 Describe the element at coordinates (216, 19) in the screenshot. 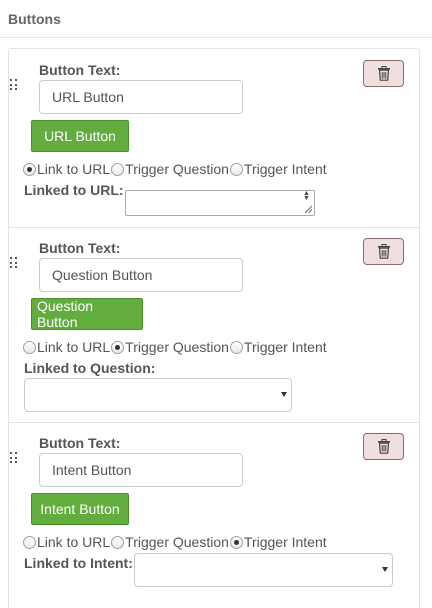

I see `buttons-section-header: Buttons` at that location.